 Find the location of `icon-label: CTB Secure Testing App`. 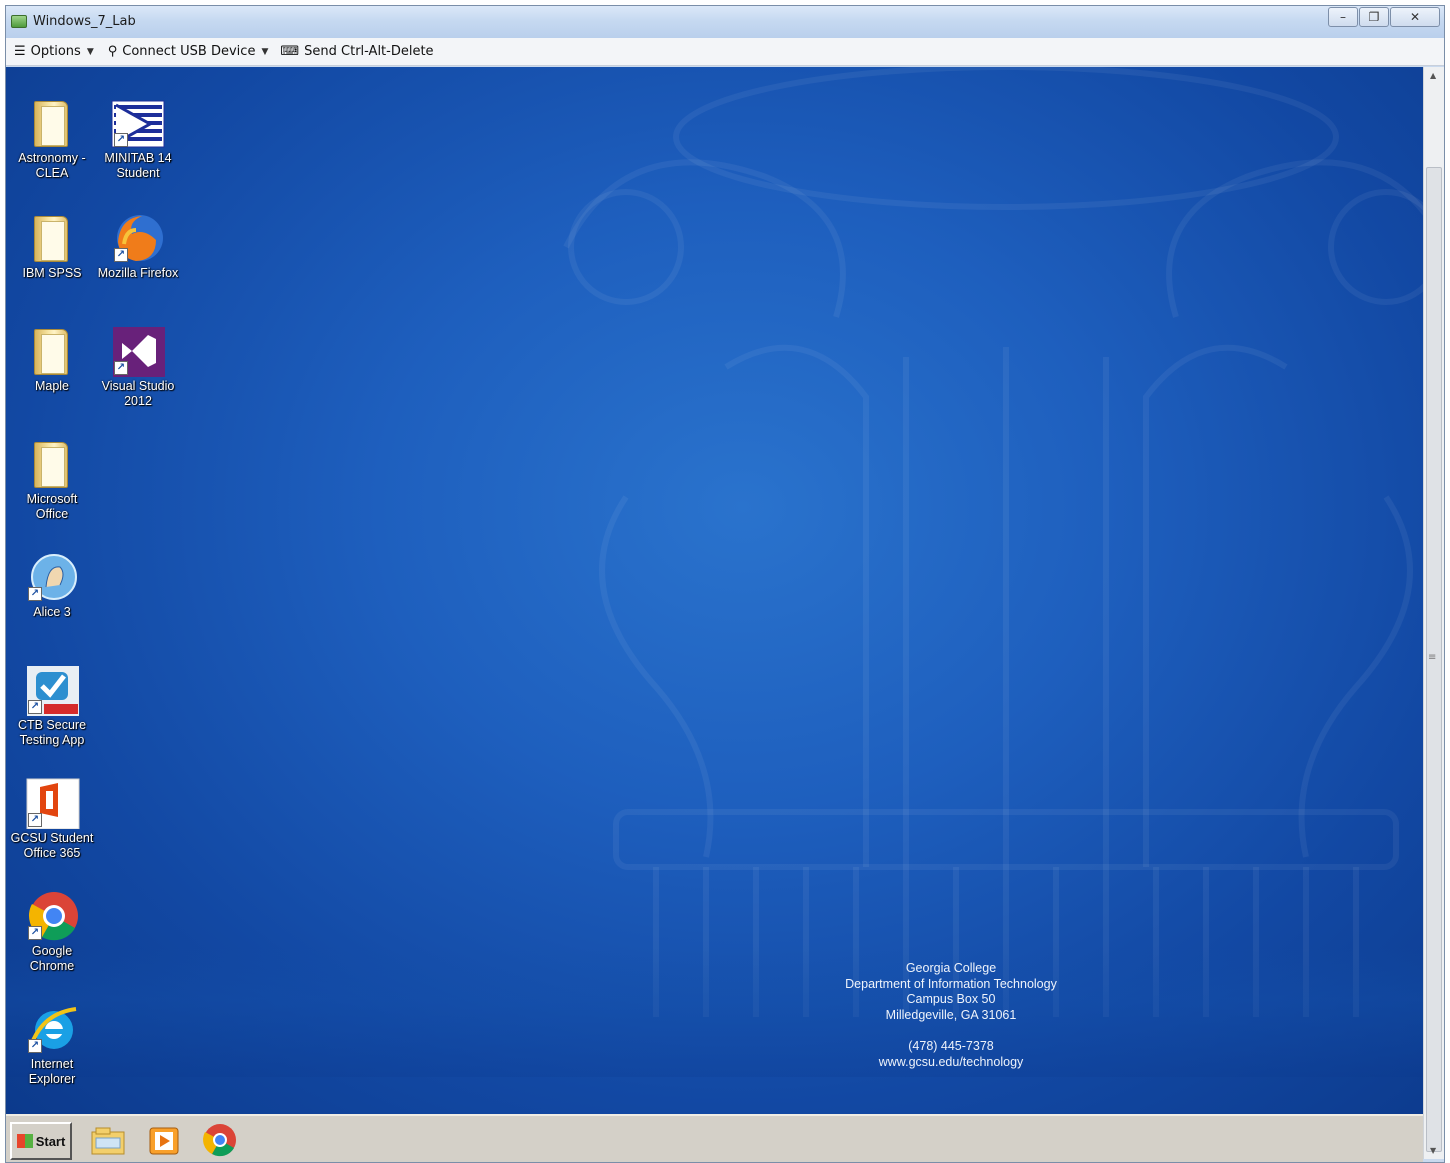

icon-label: CTB Secure Testing App is located at coordinates (52, 732).